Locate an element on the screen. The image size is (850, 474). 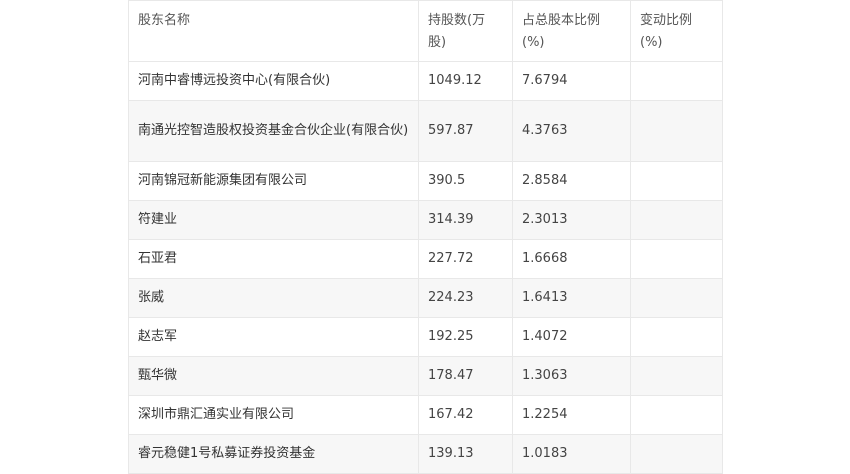
table-row: 深圳市鼎汇通实业有限公司 167.42 1.2254 is located at coordinates (425, 415).